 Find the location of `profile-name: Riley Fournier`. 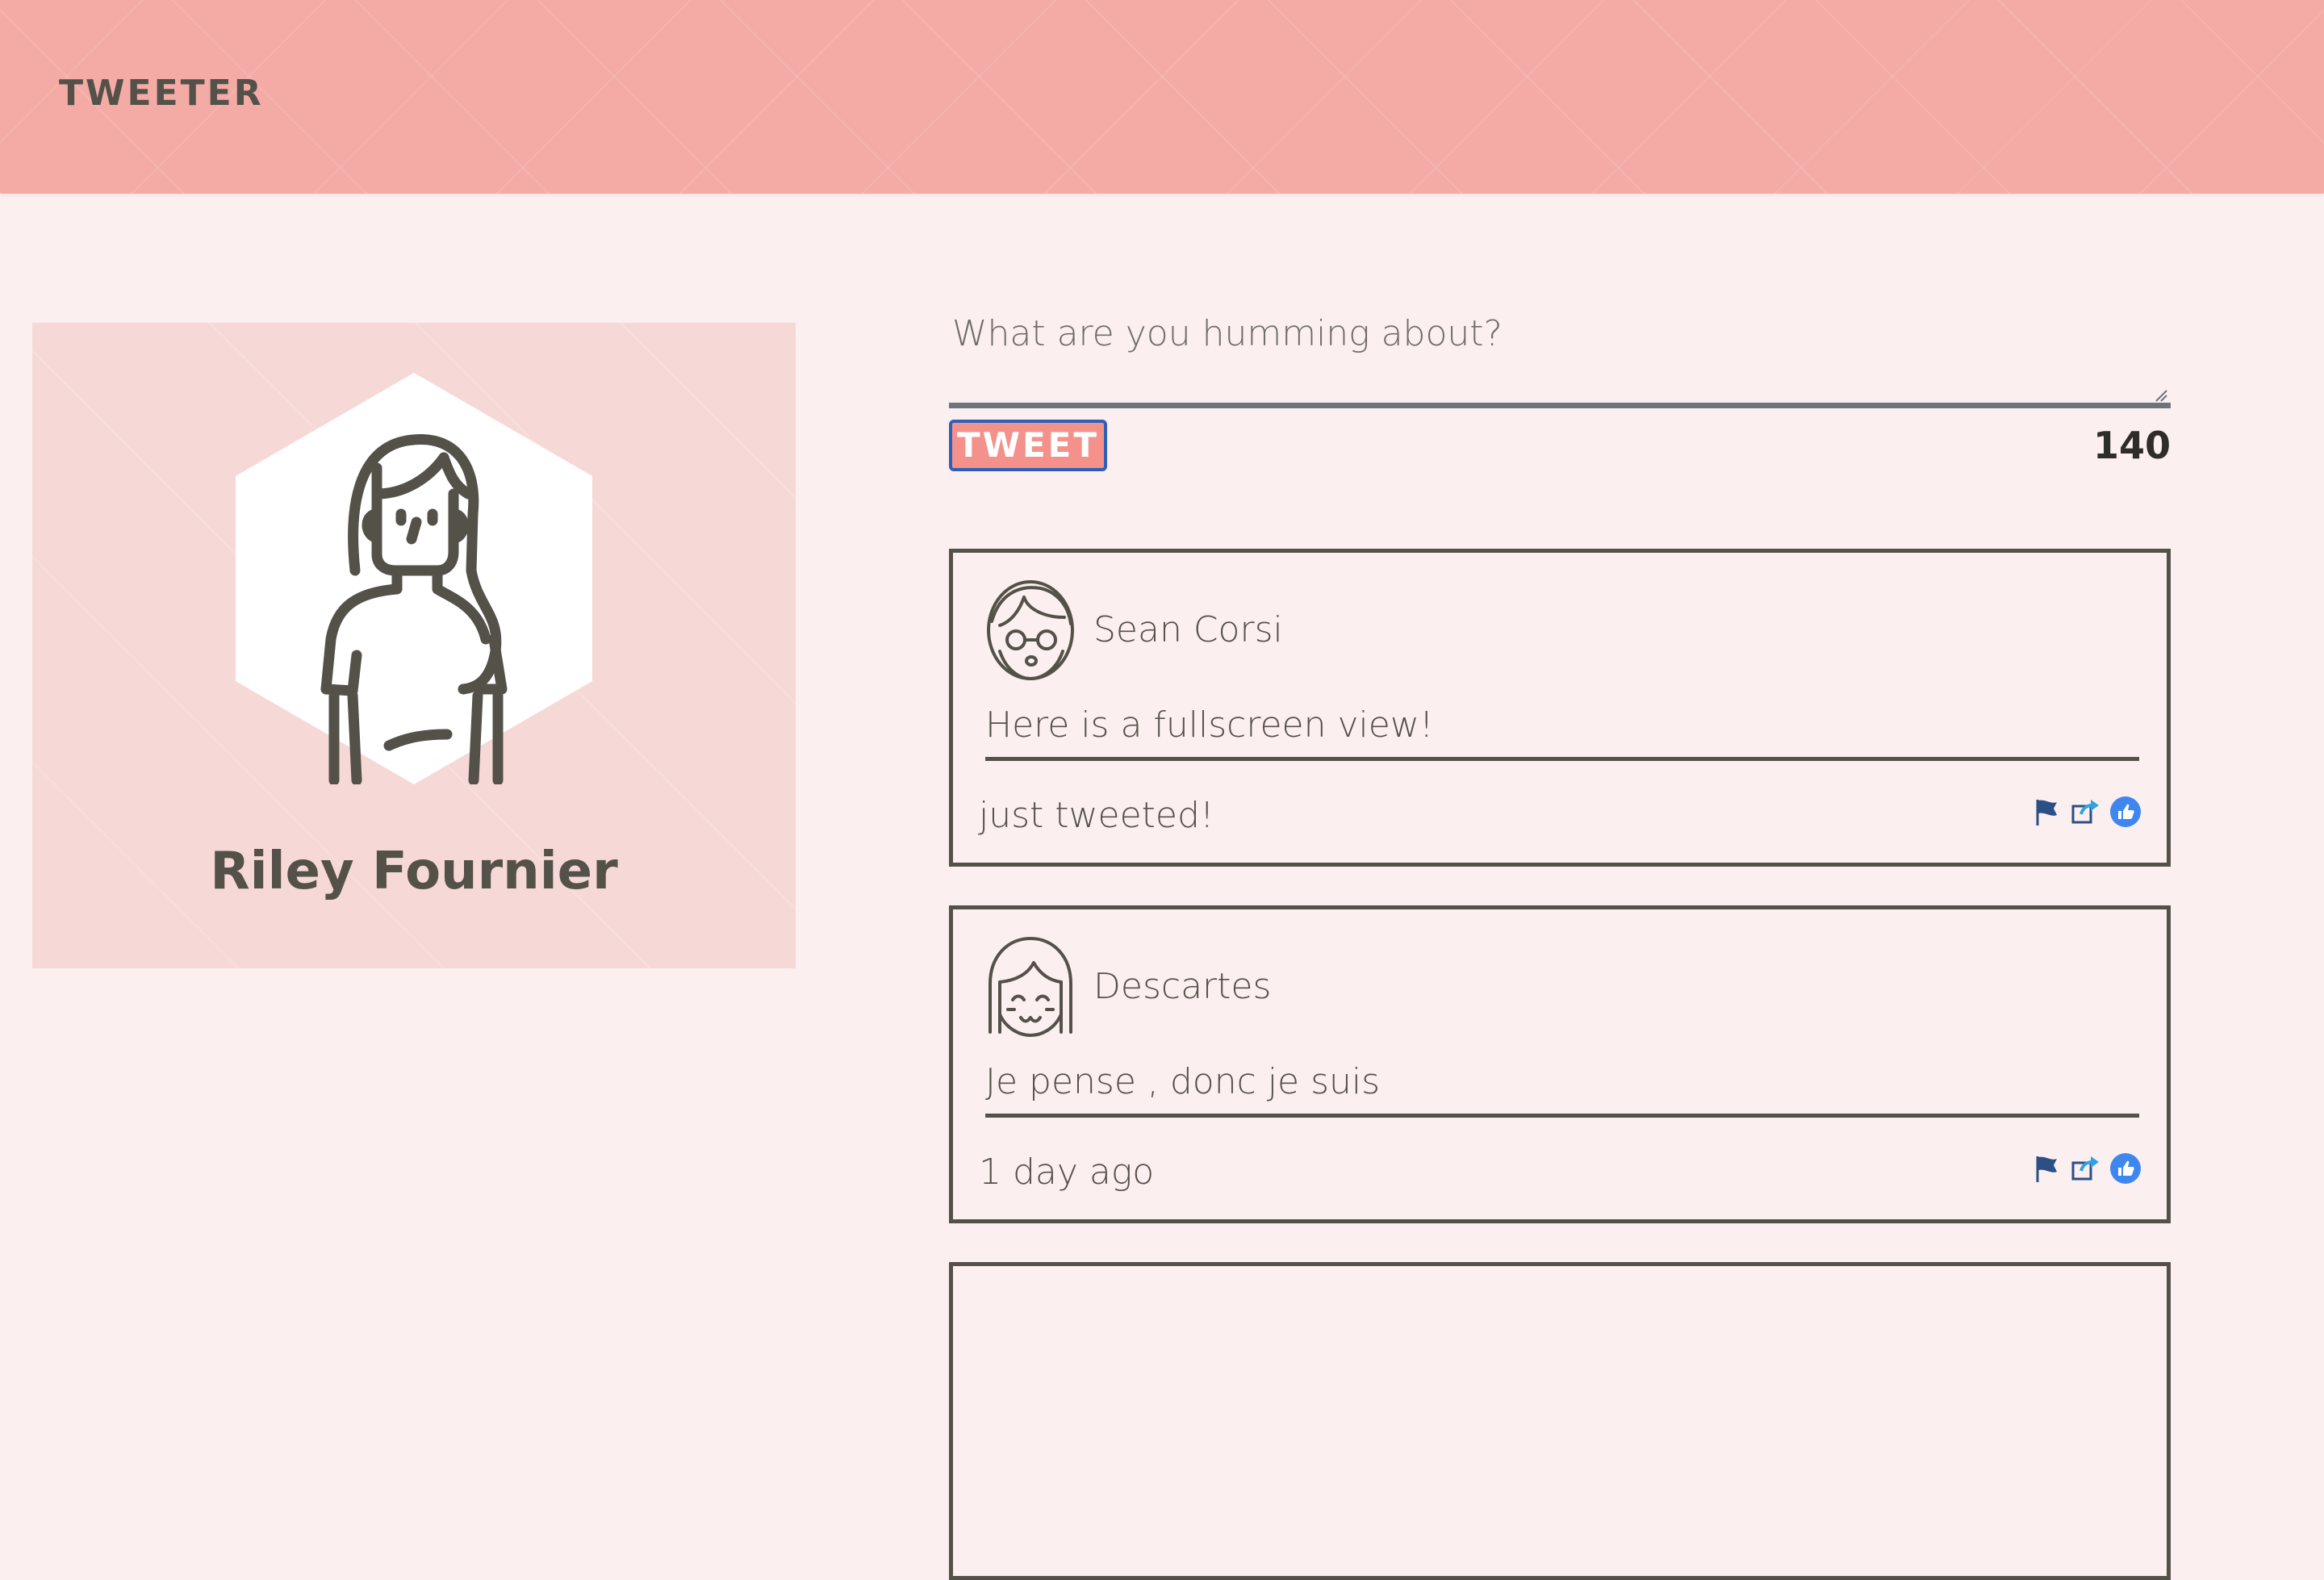

profile-name: Riley Fournier is located at coordinates (414, 871).